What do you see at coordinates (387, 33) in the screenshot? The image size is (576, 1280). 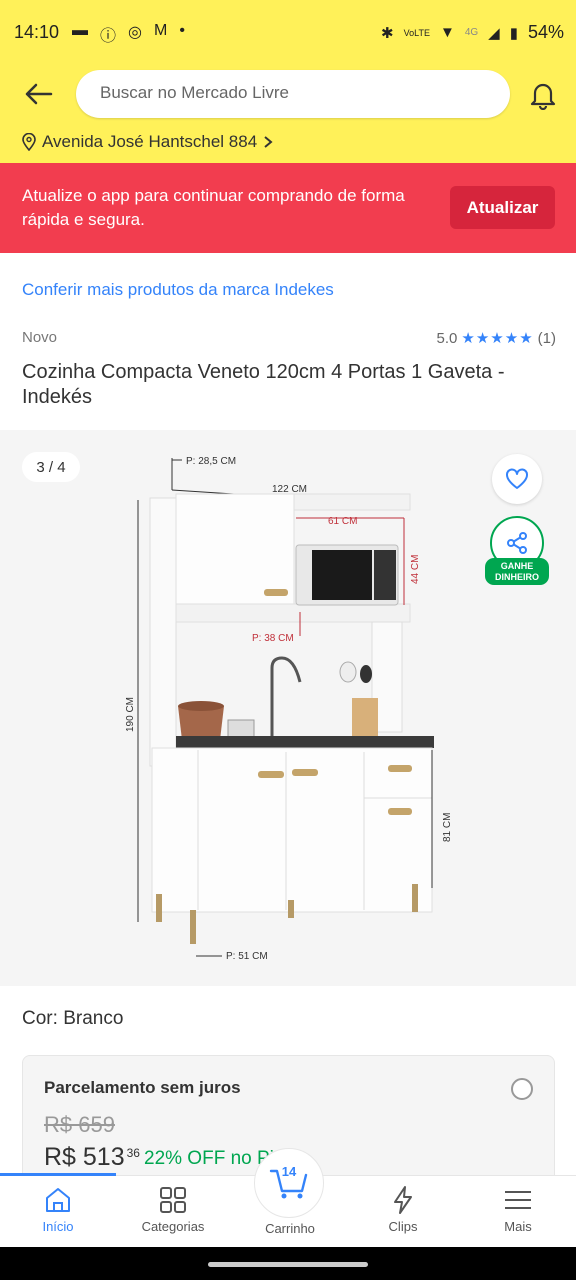 I see `bluetooth-icon: ✱` at bounding box center [387, 33].